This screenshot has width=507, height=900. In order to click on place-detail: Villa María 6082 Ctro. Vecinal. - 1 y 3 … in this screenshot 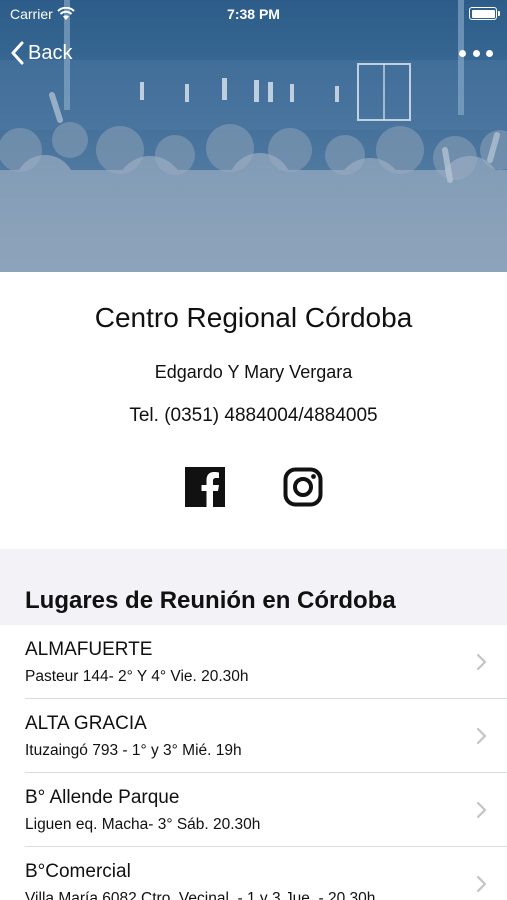, I will do `click(200, 895)`.